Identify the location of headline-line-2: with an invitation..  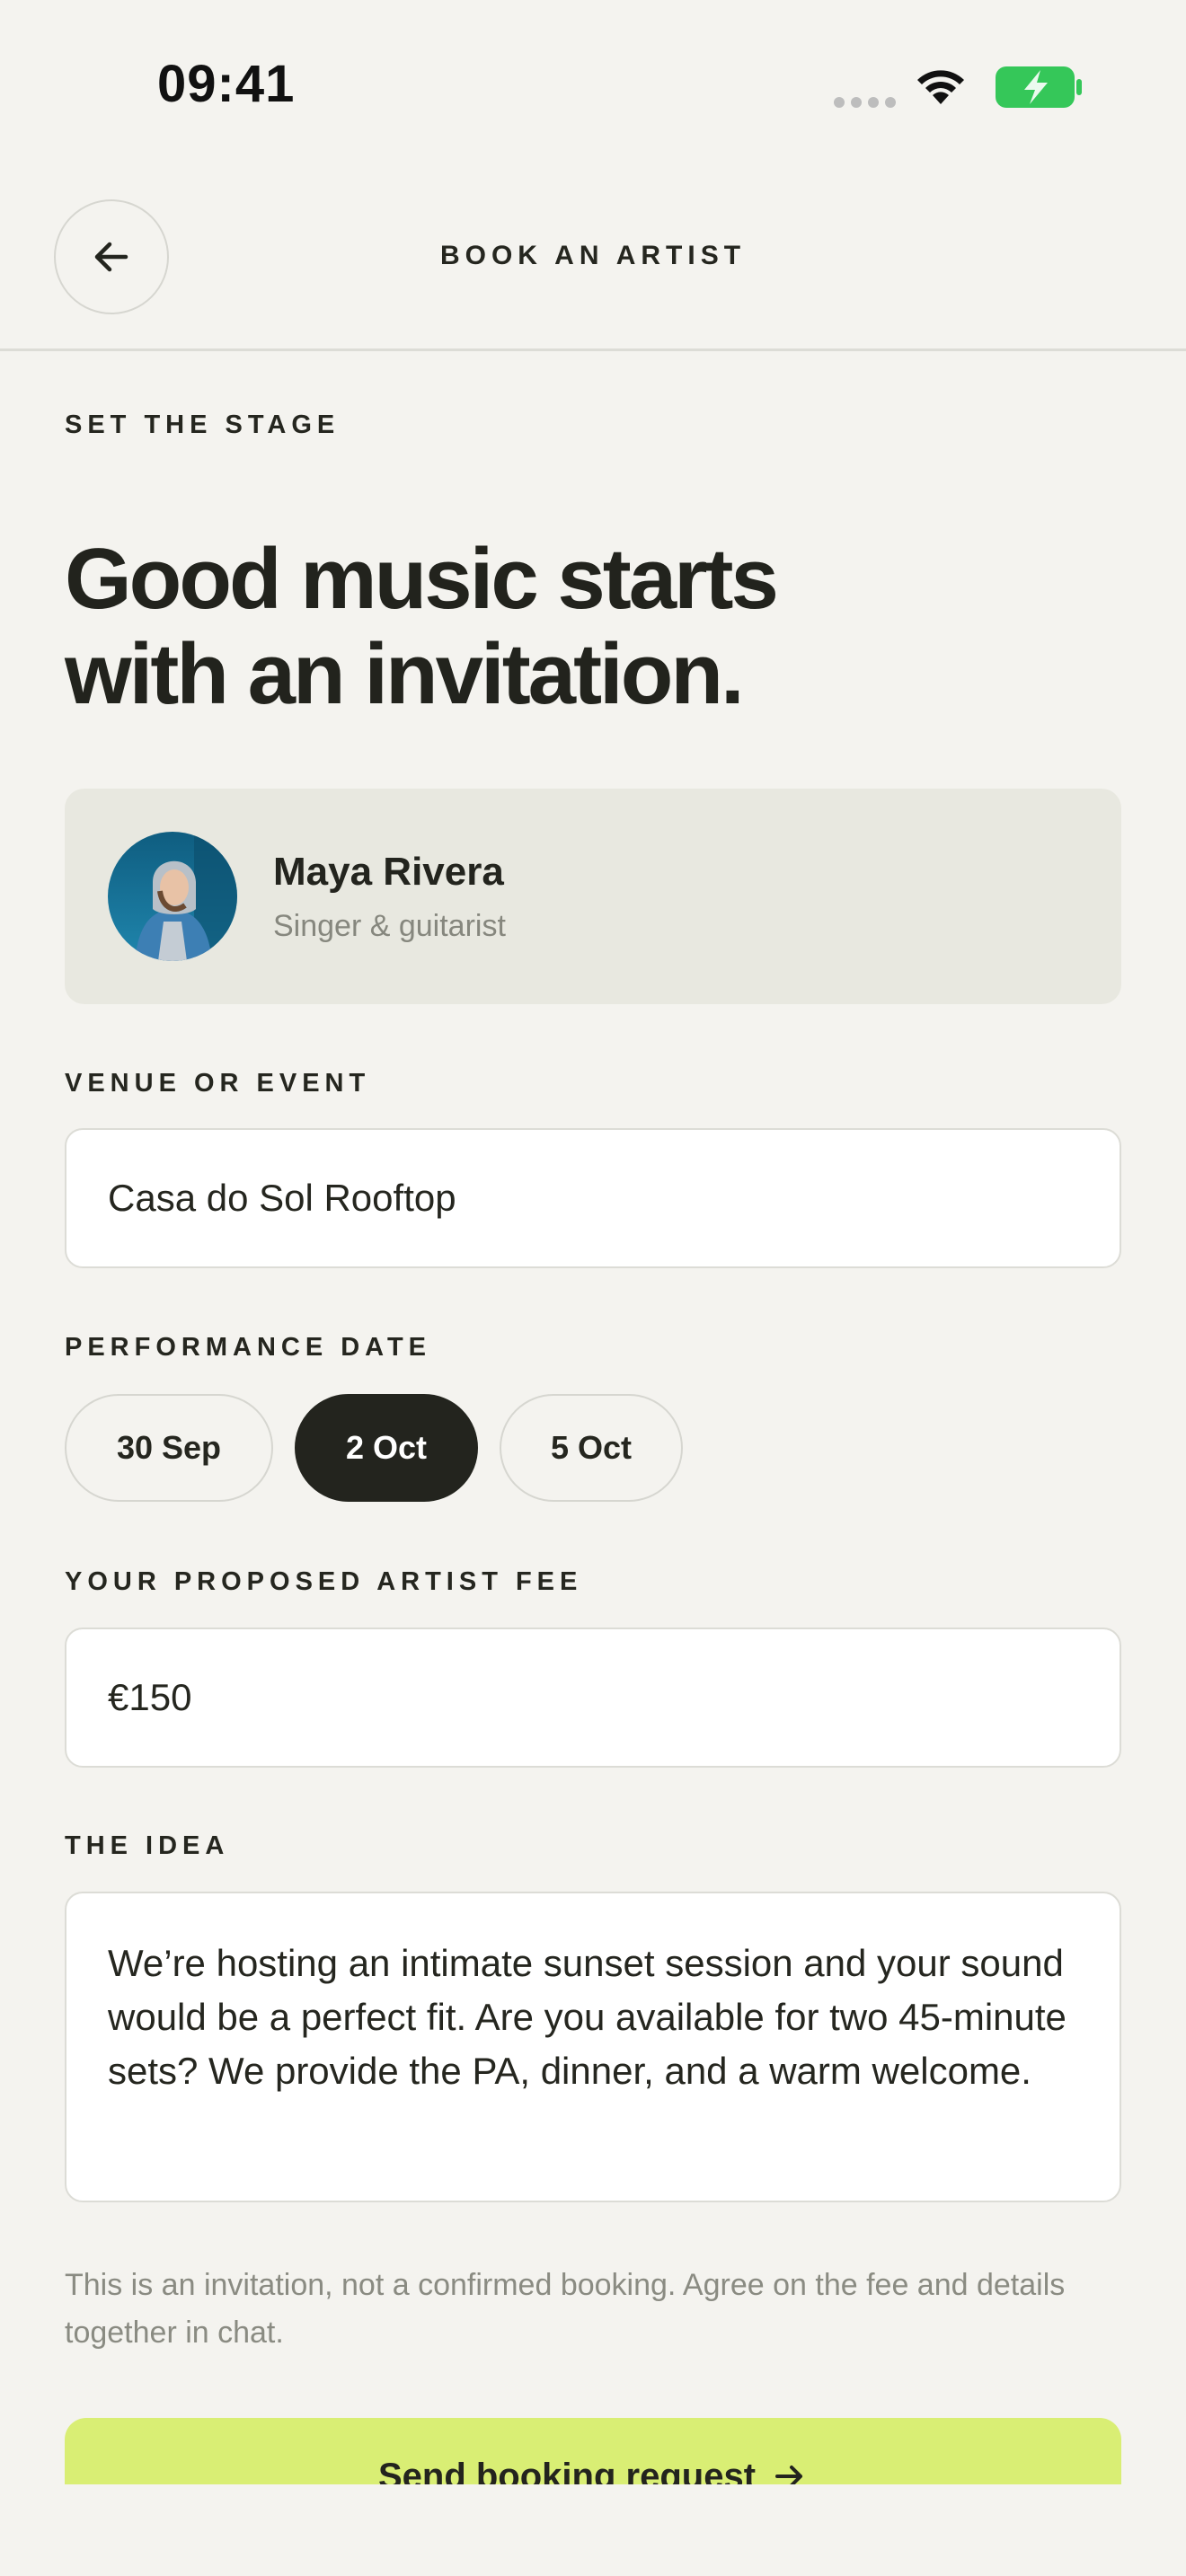
(405, 674).